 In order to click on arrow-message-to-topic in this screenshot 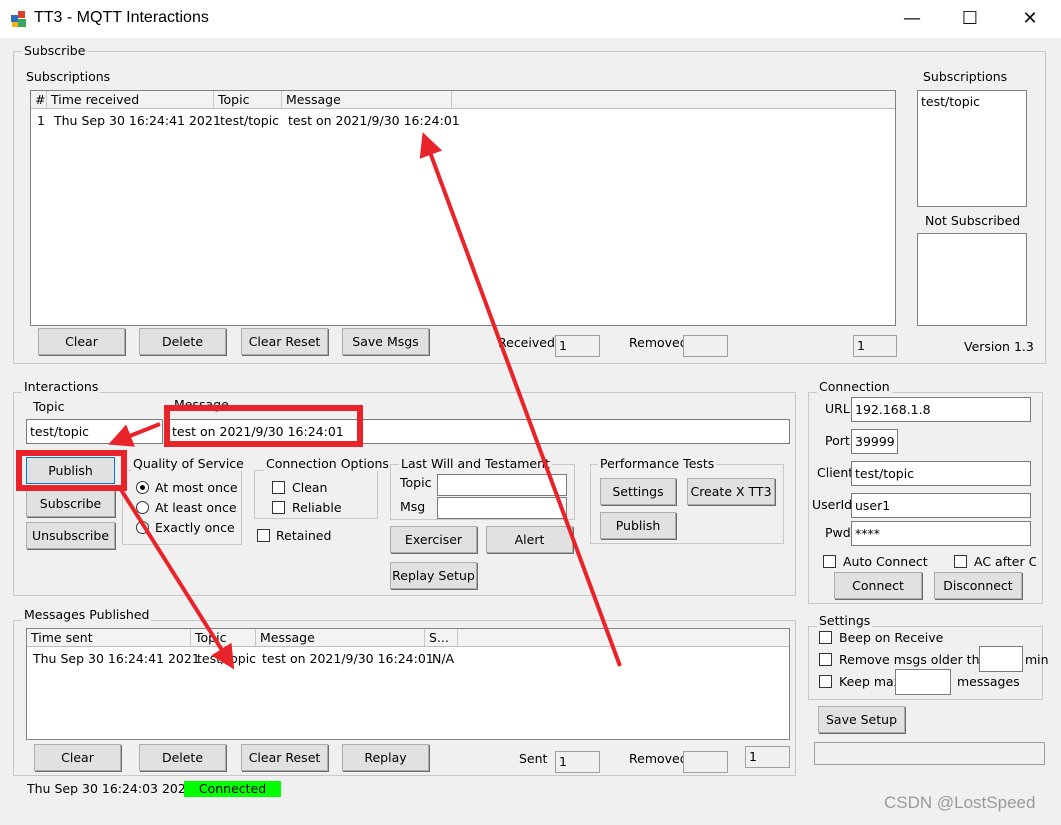, I will do `click(134, 434)`.